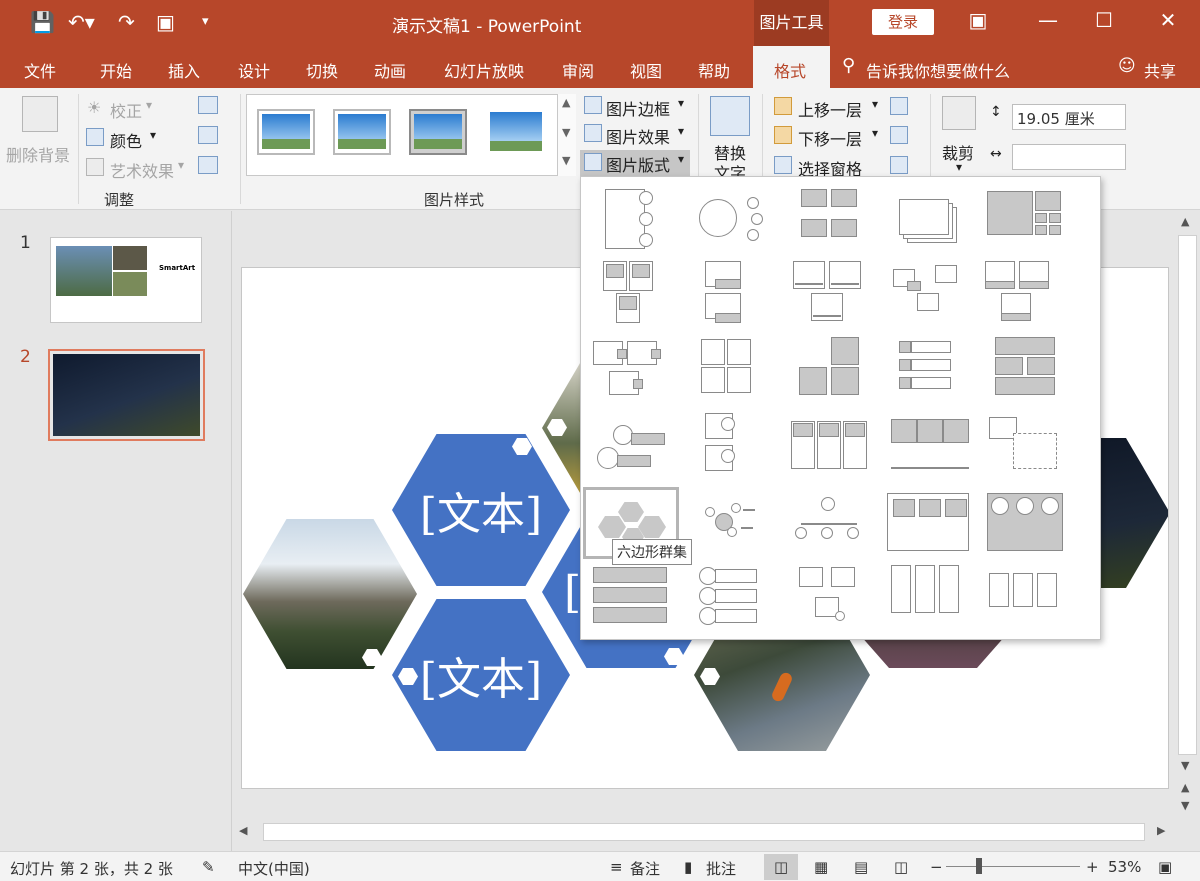  What do you see at coordinates (1013, 866) in the screenshot?
I see `zoom-slider-track` at bounding box center [1013, 866].